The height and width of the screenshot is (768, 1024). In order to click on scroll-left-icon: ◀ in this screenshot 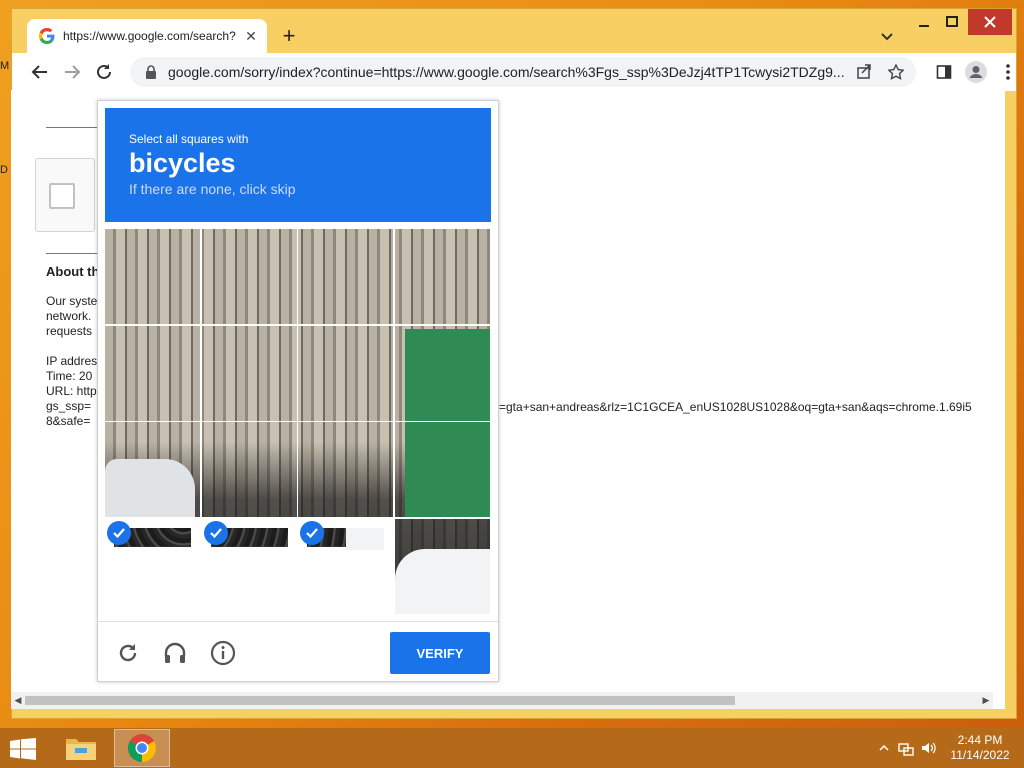, I will do `click(18, 700)`.